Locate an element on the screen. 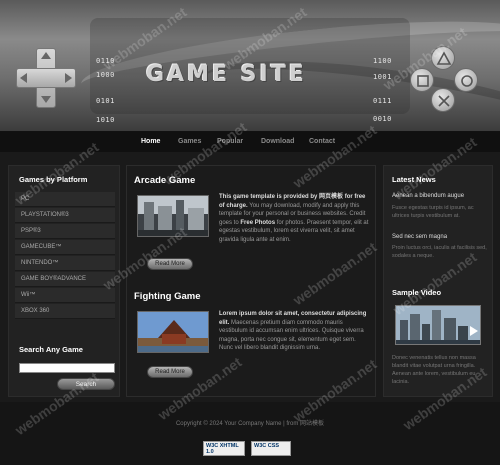 Image resolution: width=500 pixels, height=465 pixels. news-item-title: Aenean a bibendum augue is located at coordinates (440, 196).